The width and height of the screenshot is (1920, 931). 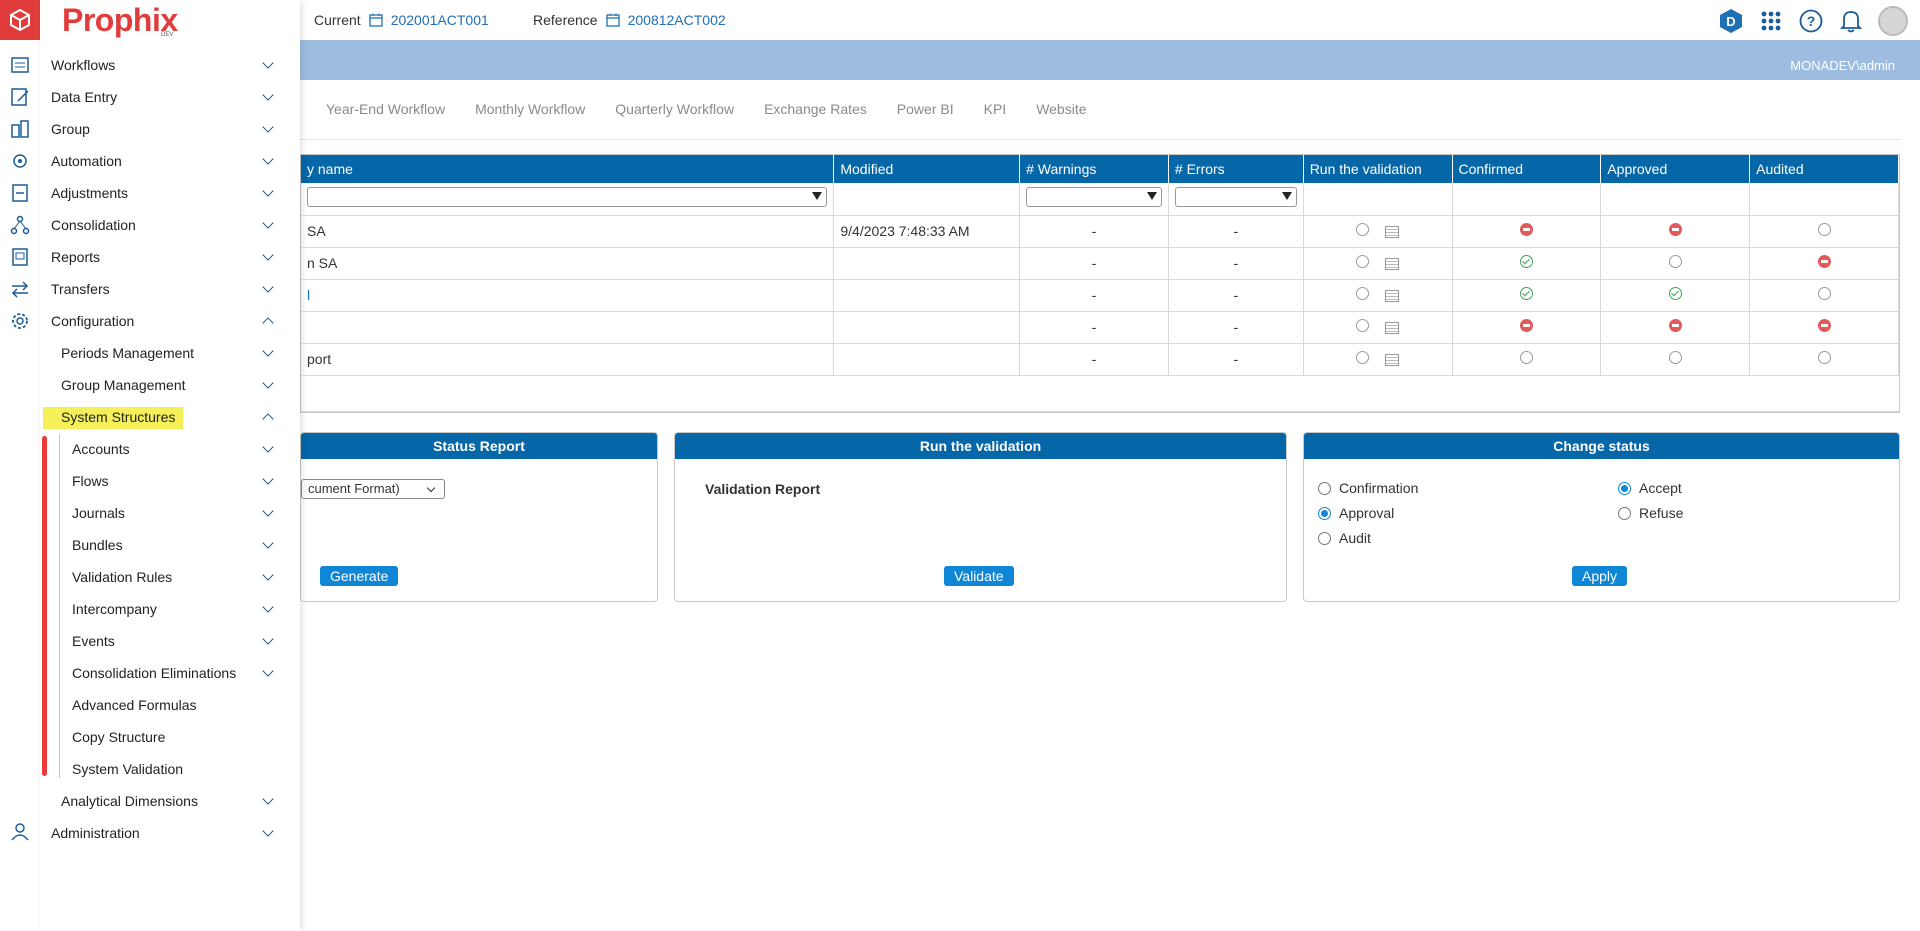 What do you see at coordinates (359, 576) in the screenshot?
I see `generate-button: Generate` at bounding box center [359, 576].